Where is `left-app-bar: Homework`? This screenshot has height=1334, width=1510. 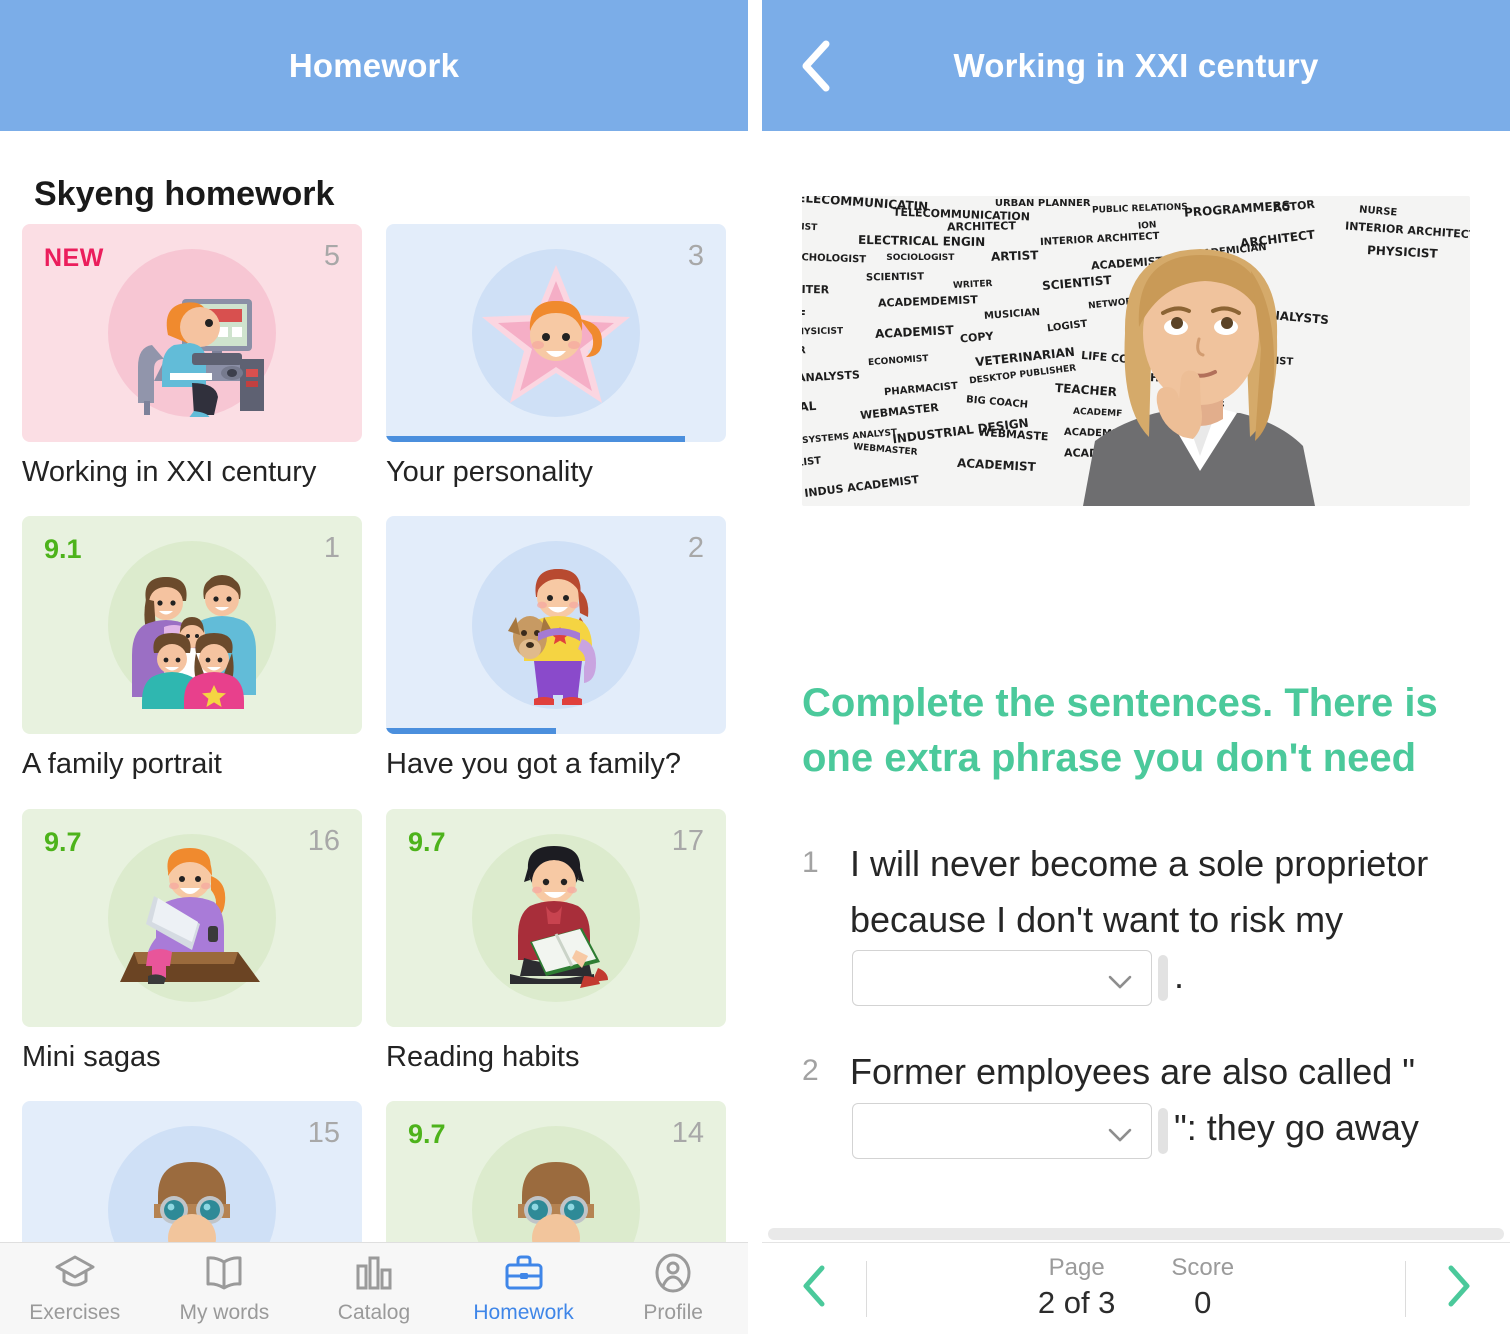
left-app-bar: Homework is located at coordinates (374, 65).